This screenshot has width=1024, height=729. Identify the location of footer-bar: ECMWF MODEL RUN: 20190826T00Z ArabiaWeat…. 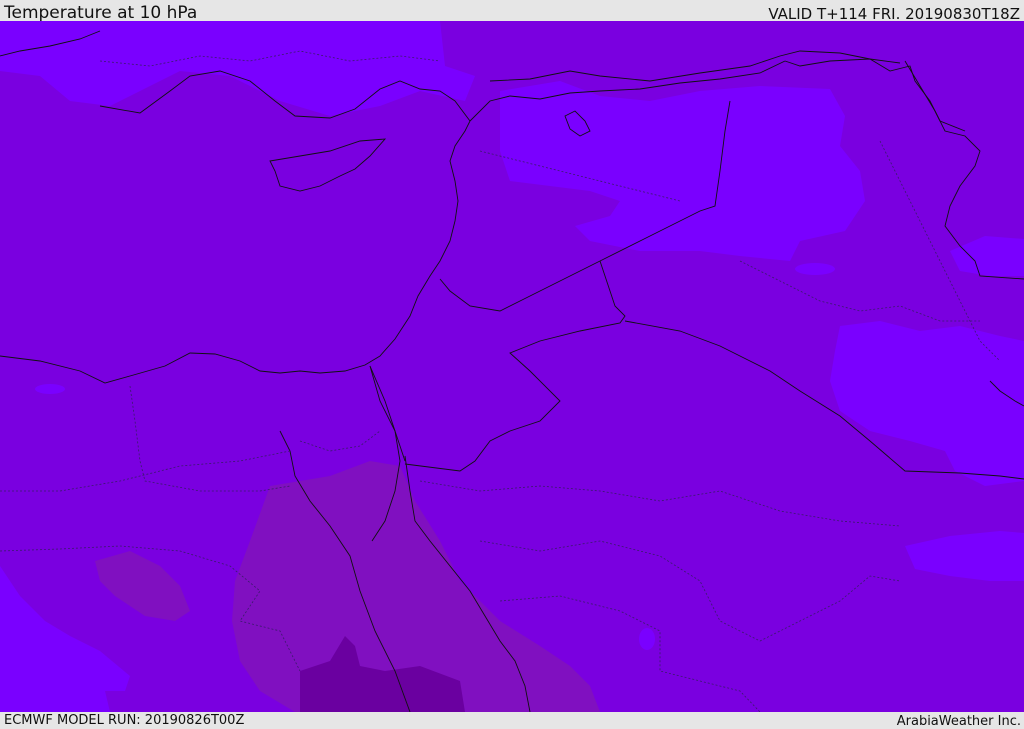
(512, 720).